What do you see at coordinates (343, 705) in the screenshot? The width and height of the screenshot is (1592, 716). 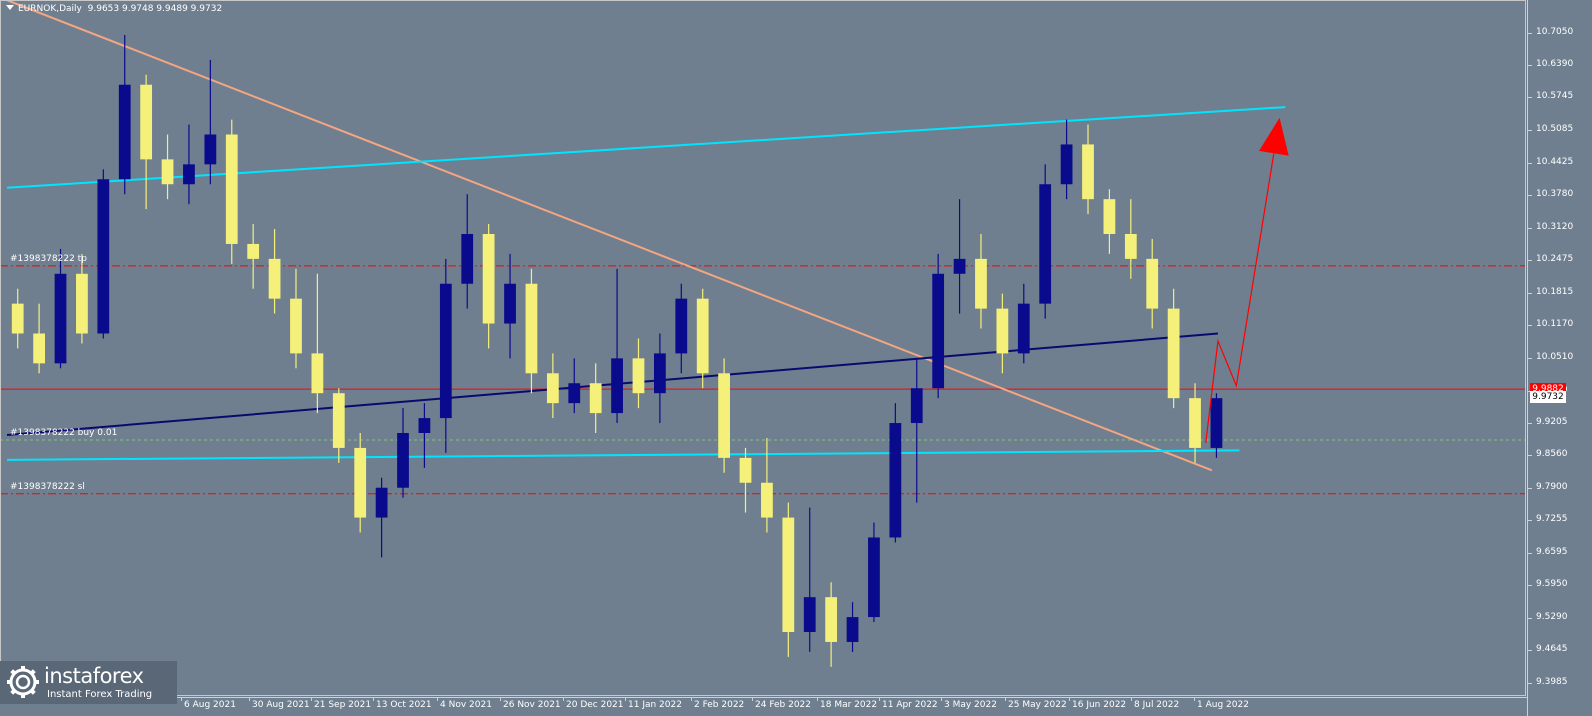 I see `xtick-label: 21 Sep 2021` at bounding box center [343, 705].